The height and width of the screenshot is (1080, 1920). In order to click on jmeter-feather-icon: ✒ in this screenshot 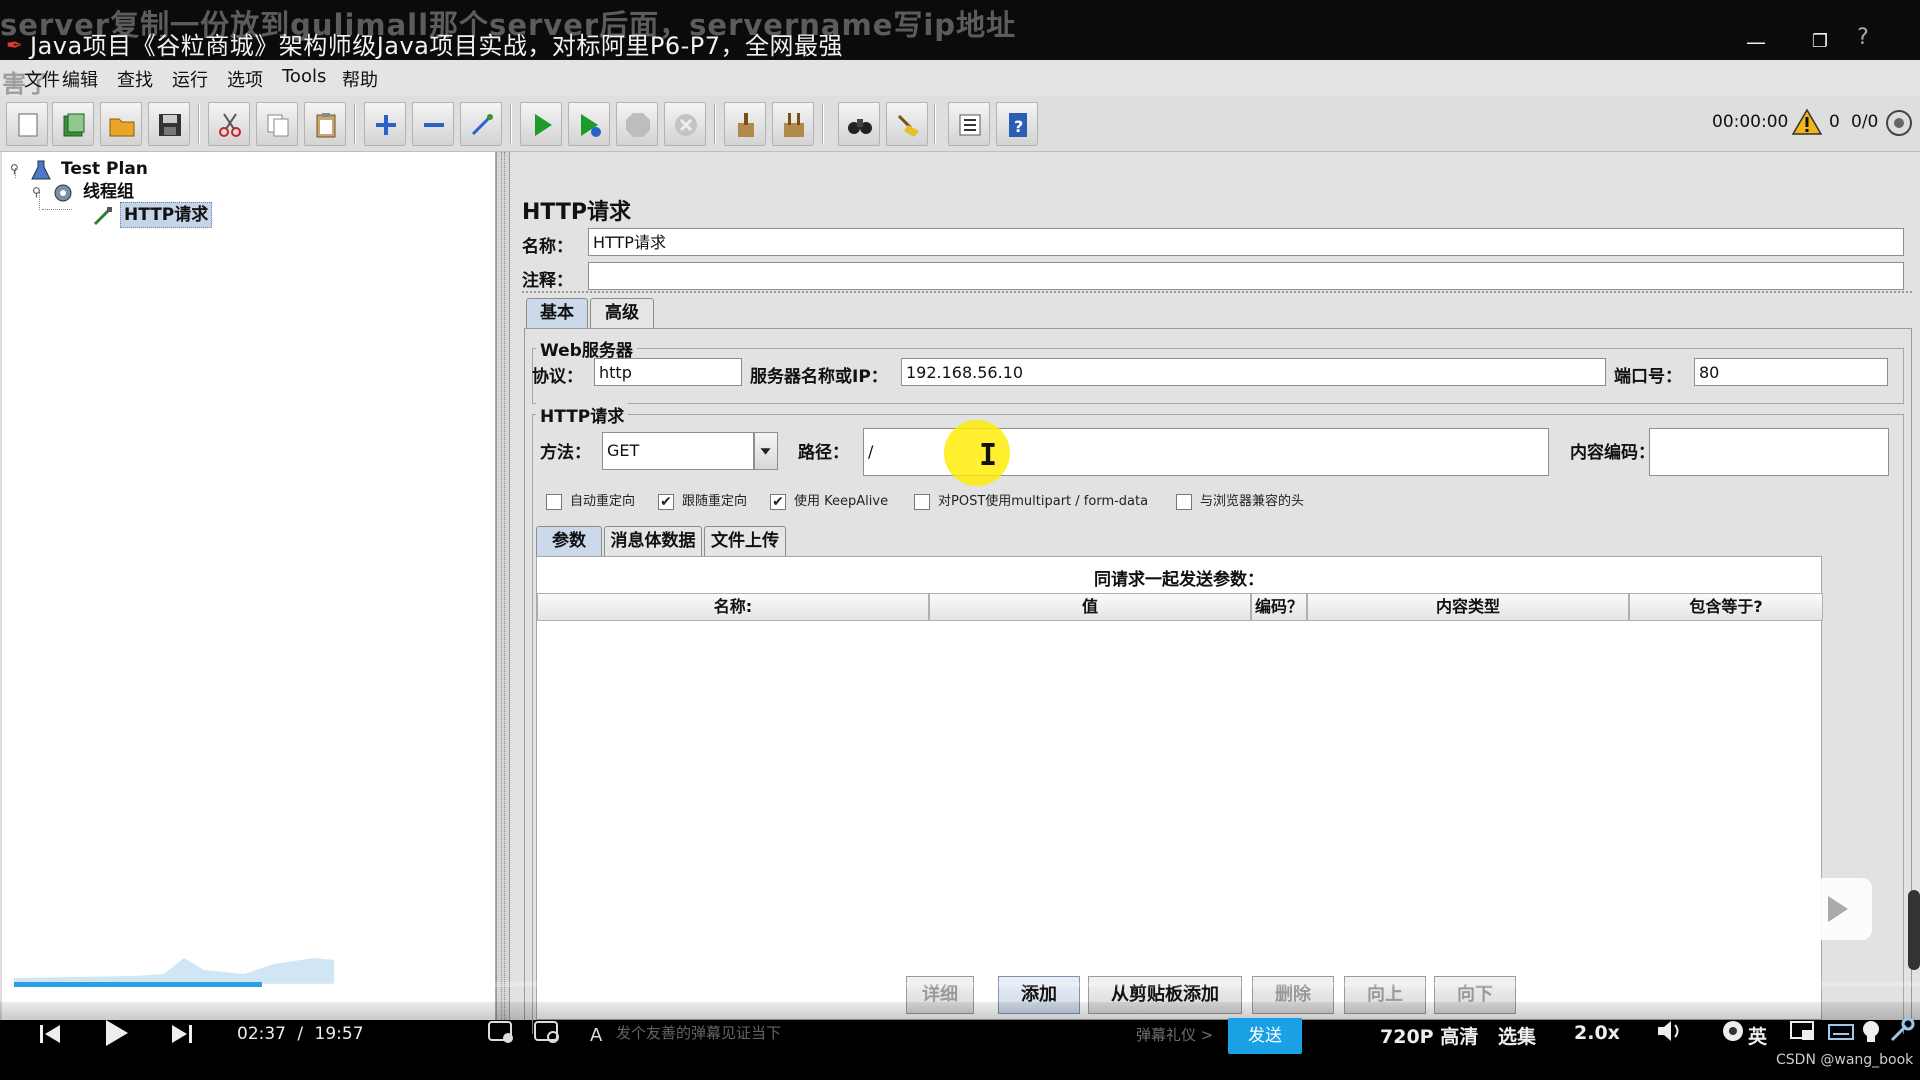, I will do `click(14, 45)`.